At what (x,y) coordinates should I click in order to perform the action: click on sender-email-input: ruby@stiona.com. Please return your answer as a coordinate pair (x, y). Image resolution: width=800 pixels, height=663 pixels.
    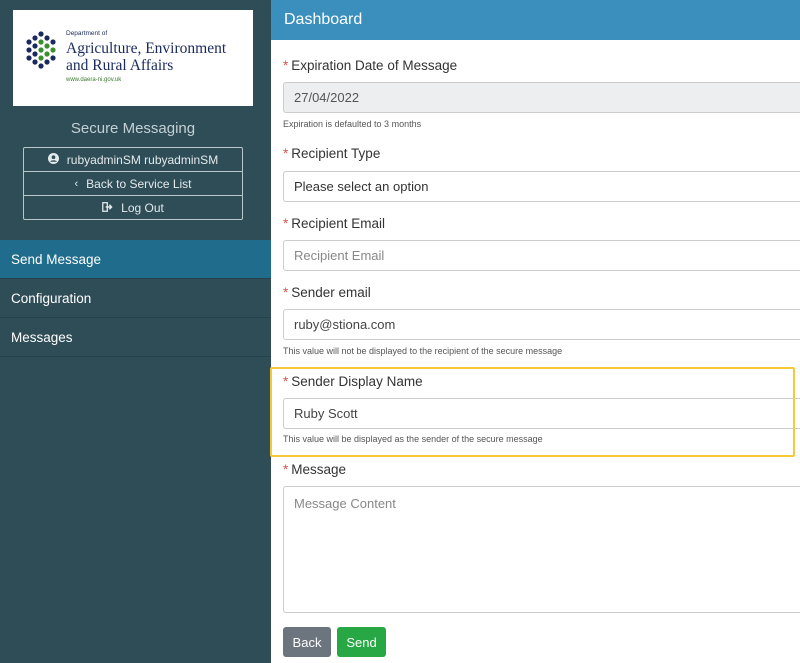
    Looking at the image, I should click on (541, 324).